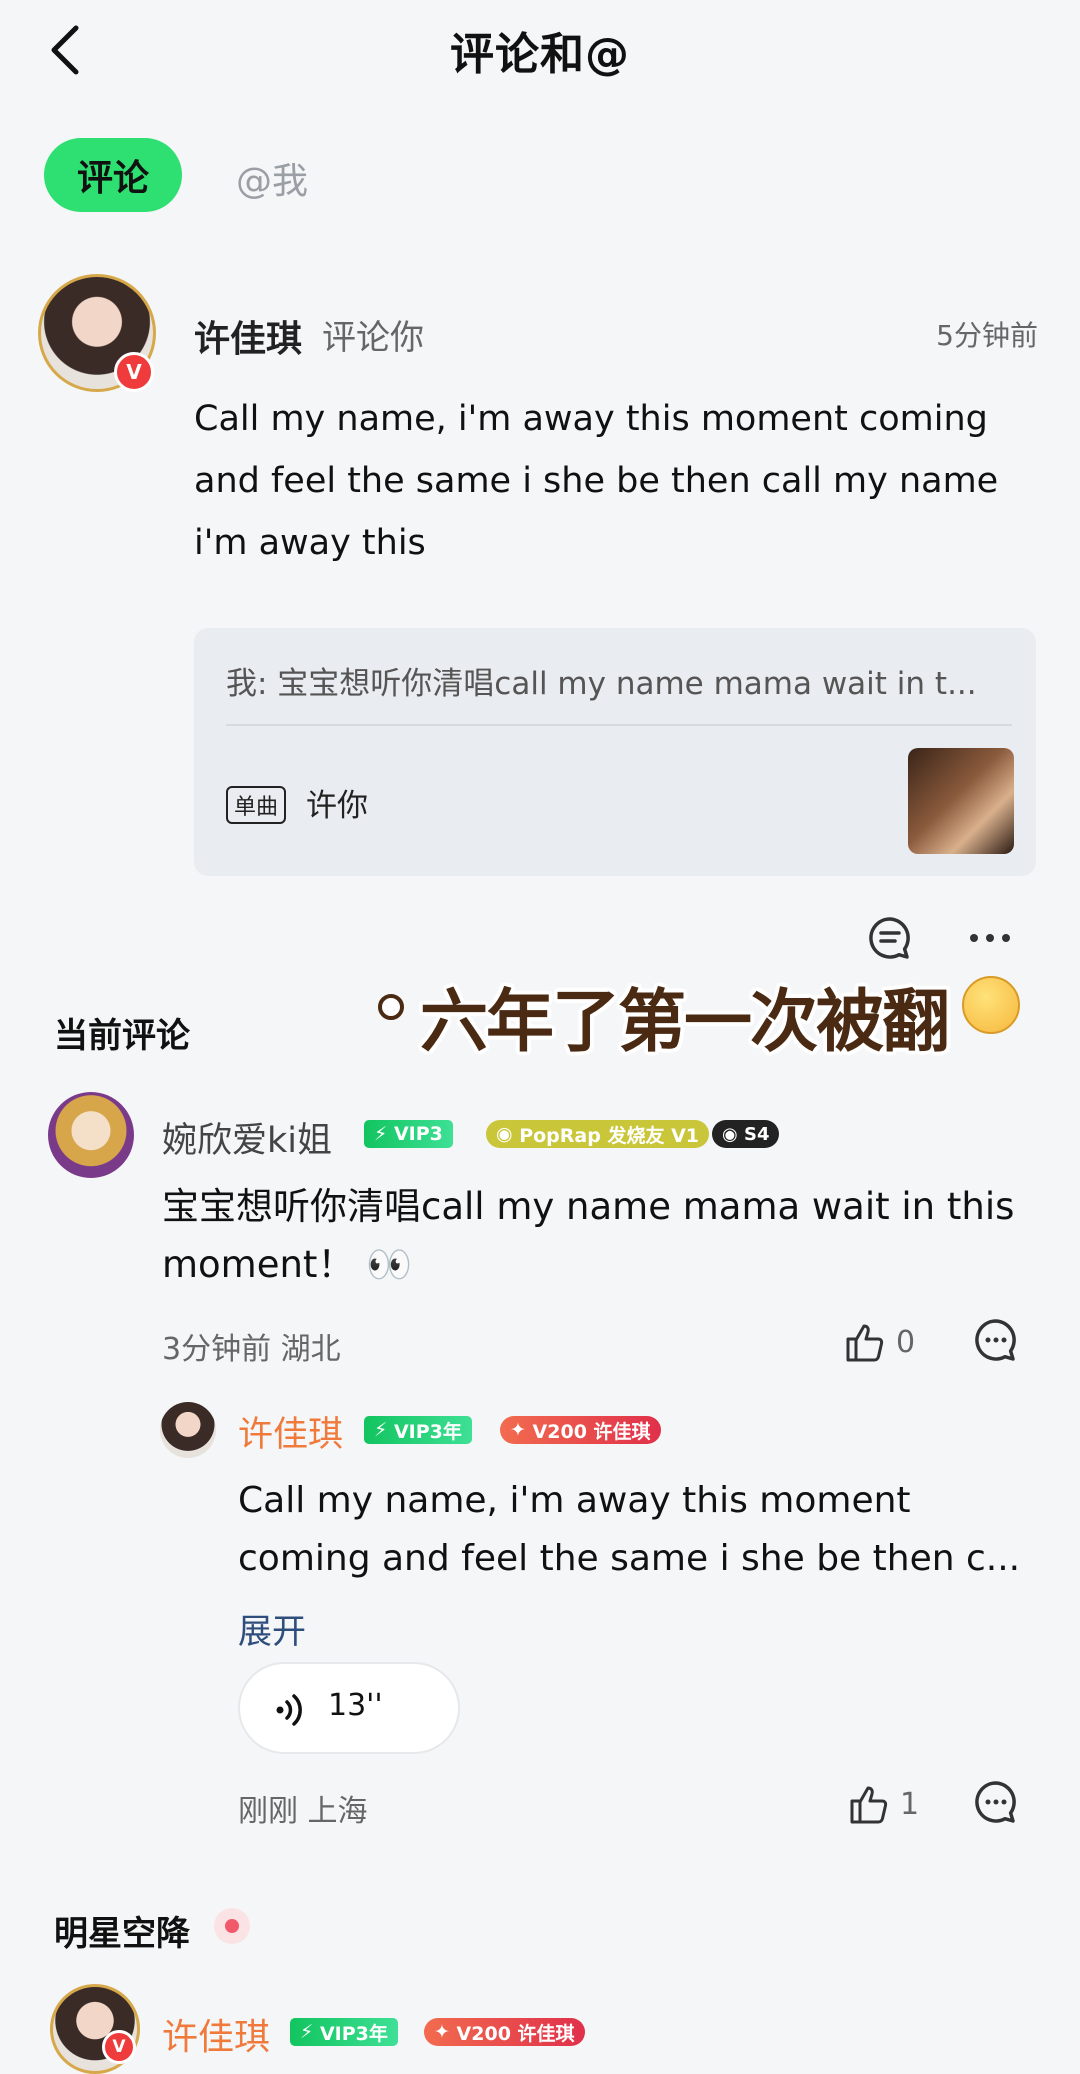 This screenshot has height=2074, width=1080. I want to click on song-type-tag: 单曲, so click(256, 805).